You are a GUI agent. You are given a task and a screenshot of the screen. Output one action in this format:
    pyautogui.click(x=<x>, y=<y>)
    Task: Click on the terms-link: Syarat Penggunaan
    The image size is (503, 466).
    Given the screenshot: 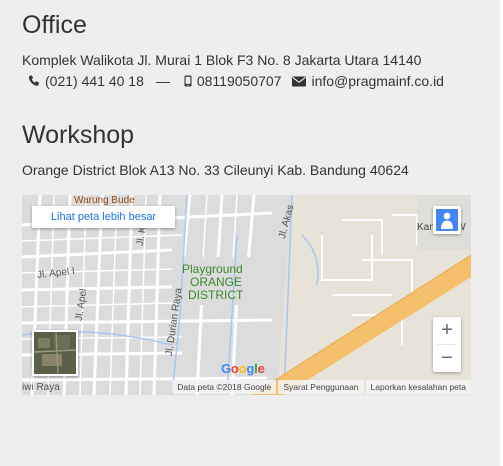 What is the action you would take?
    pyautogui.click(x=321, y=387)
    